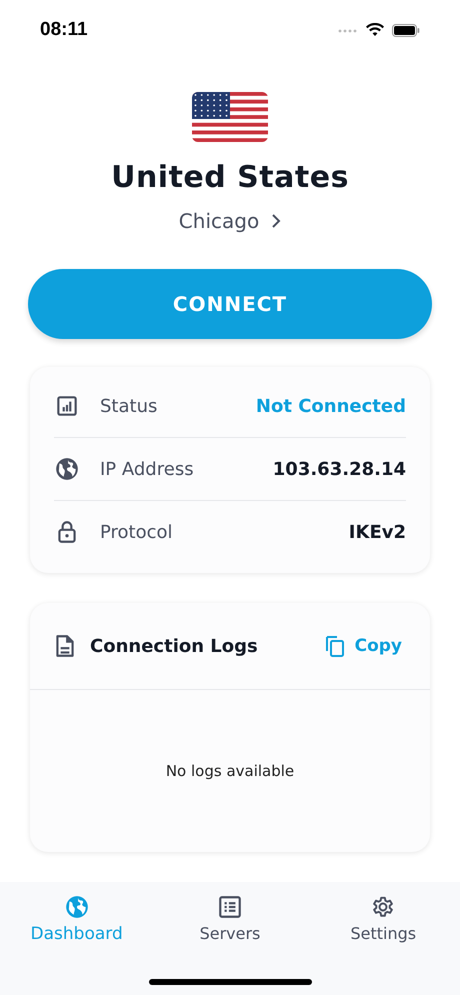 The width and height of the screenshot is (460, 995). What do you see at coordinates (230, 177) in the screenshot?
I see `country-name: United States` at bounding box center [230, 177].